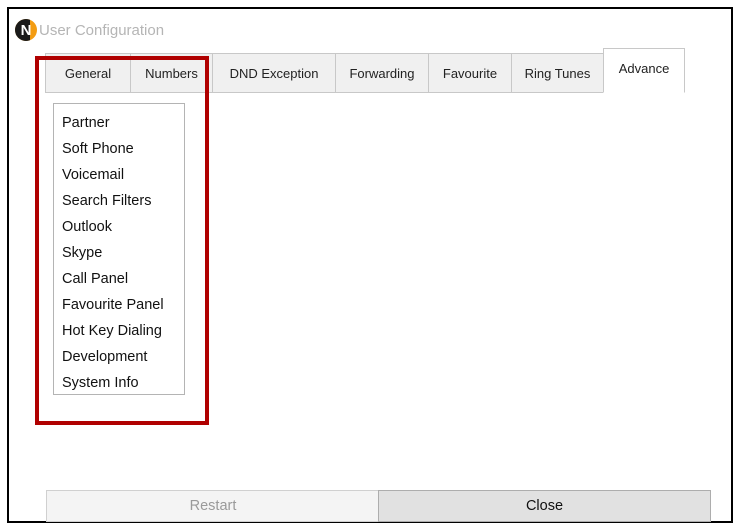 Image resolution: width=741 pixels, height=530 pixels. What do you see at coordinates (274, 73) in the screenshot?
I see `tab-dnd-exception: DND Exception` at bounding box center [274, 73].